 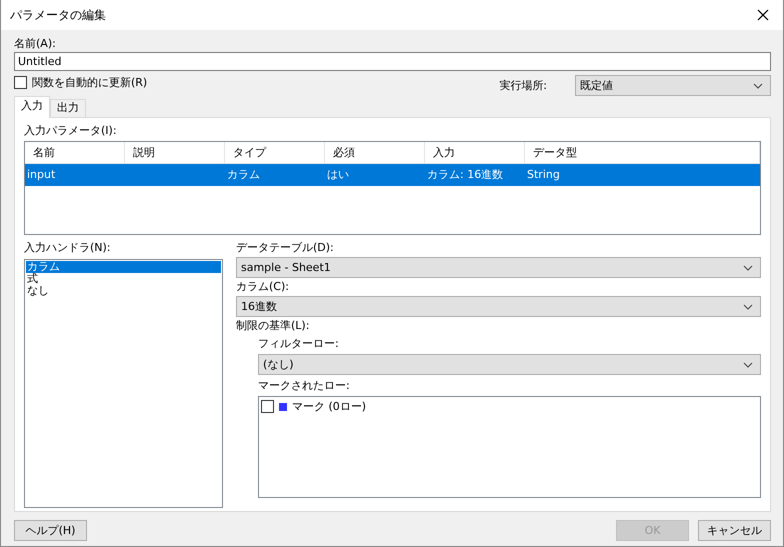 I want to click on name-field: Untitled, so click(x=392, y=61).